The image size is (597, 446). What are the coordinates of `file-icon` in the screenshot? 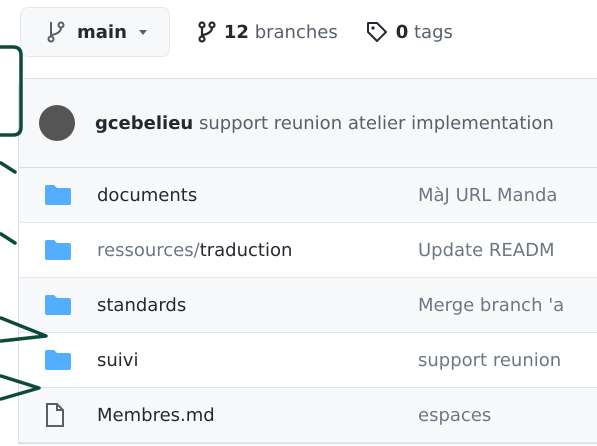 It's located at (55, 415).